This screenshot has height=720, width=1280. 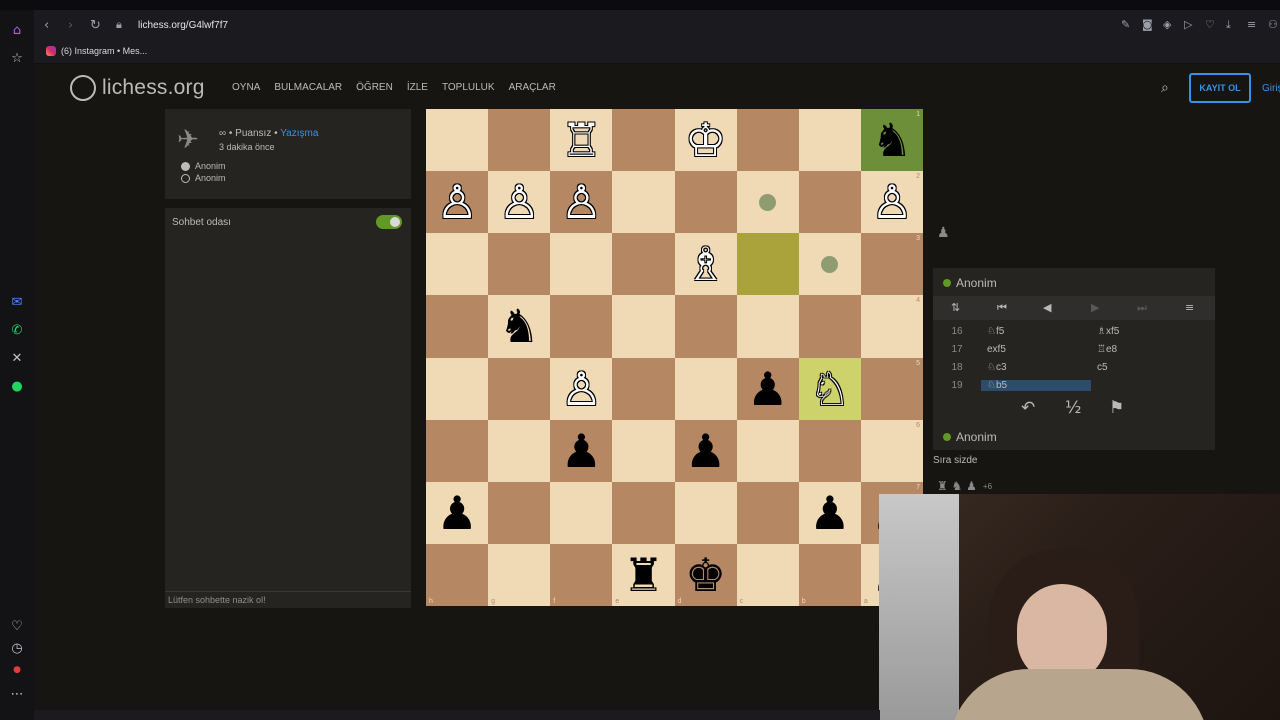 I want to click on board-square-h2: ♙, so click(x=457, y=202).